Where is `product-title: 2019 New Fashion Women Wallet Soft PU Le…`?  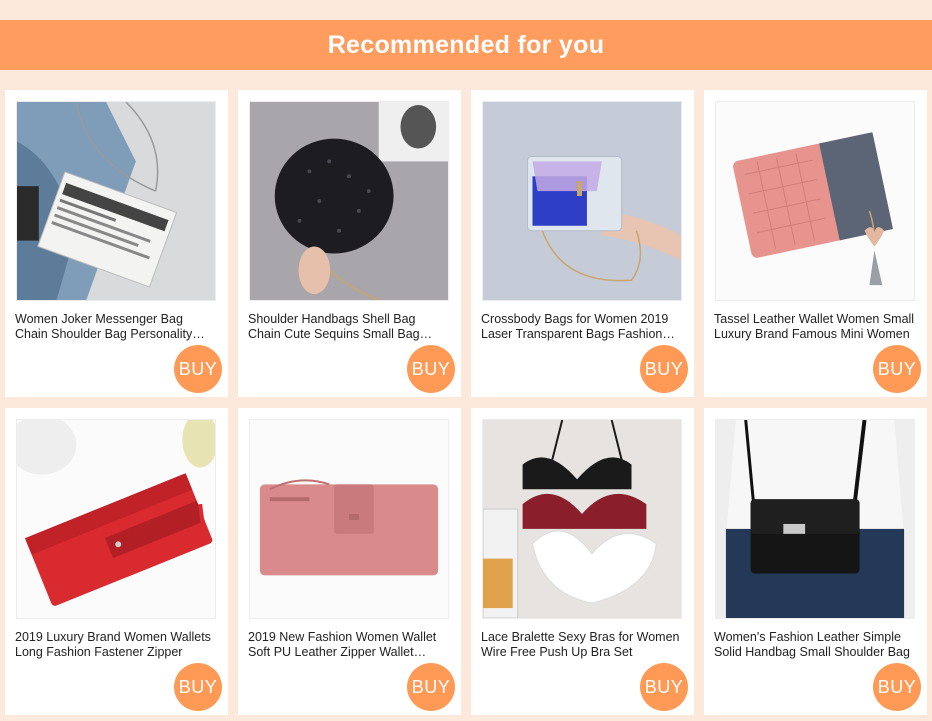 product-title: 2019 New Fashion Women Wallet Soft PU Le… is located at coordinates (349, 645).